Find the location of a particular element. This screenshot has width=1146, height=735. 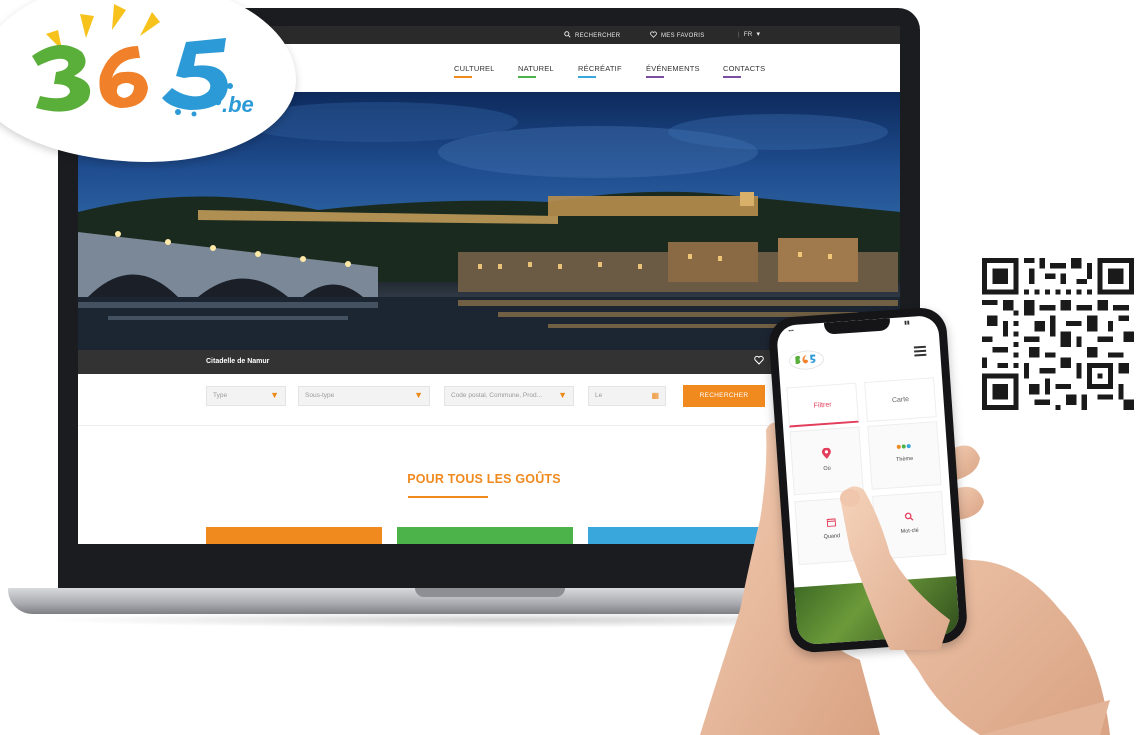

topbar-favorites-link: MES FAVORIS is located at coordinates (677, 35).